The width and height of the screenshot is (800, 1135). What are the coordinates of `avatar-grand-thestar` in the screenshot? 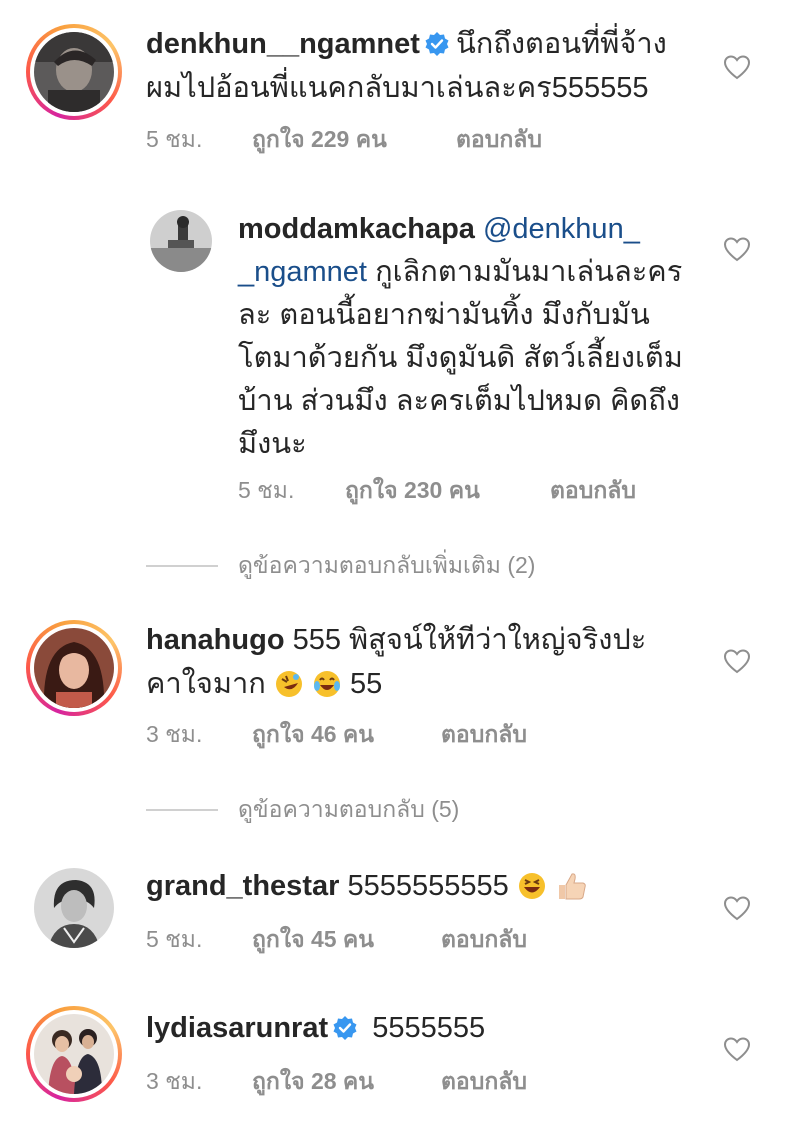 It's located at (74, 908).